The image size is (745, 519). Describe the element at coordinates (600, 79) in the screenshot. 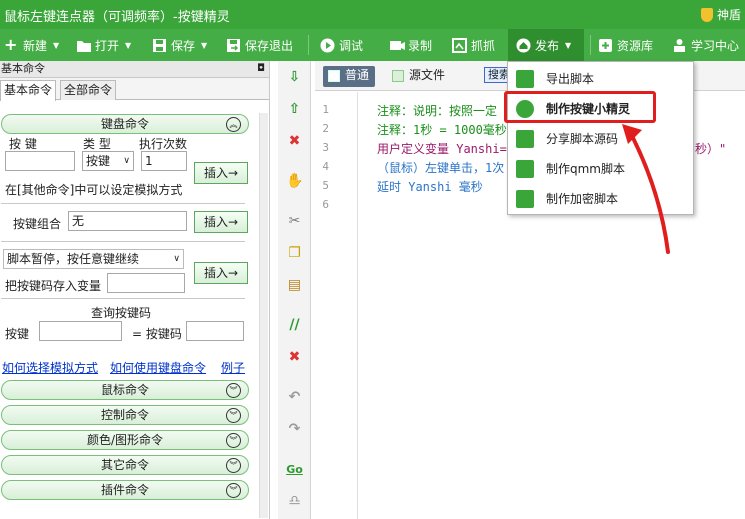

I see `menu-export-script: 导出脚本` at that location.